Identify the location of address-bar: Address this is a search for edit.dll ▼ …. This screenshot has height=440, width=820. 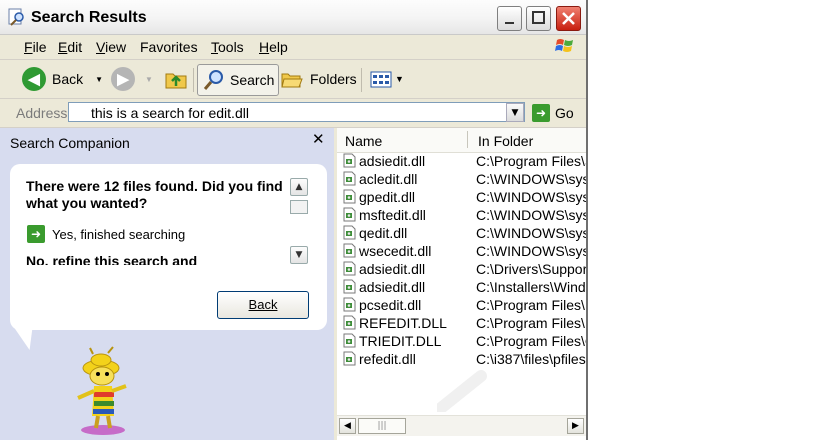
(294, 113).